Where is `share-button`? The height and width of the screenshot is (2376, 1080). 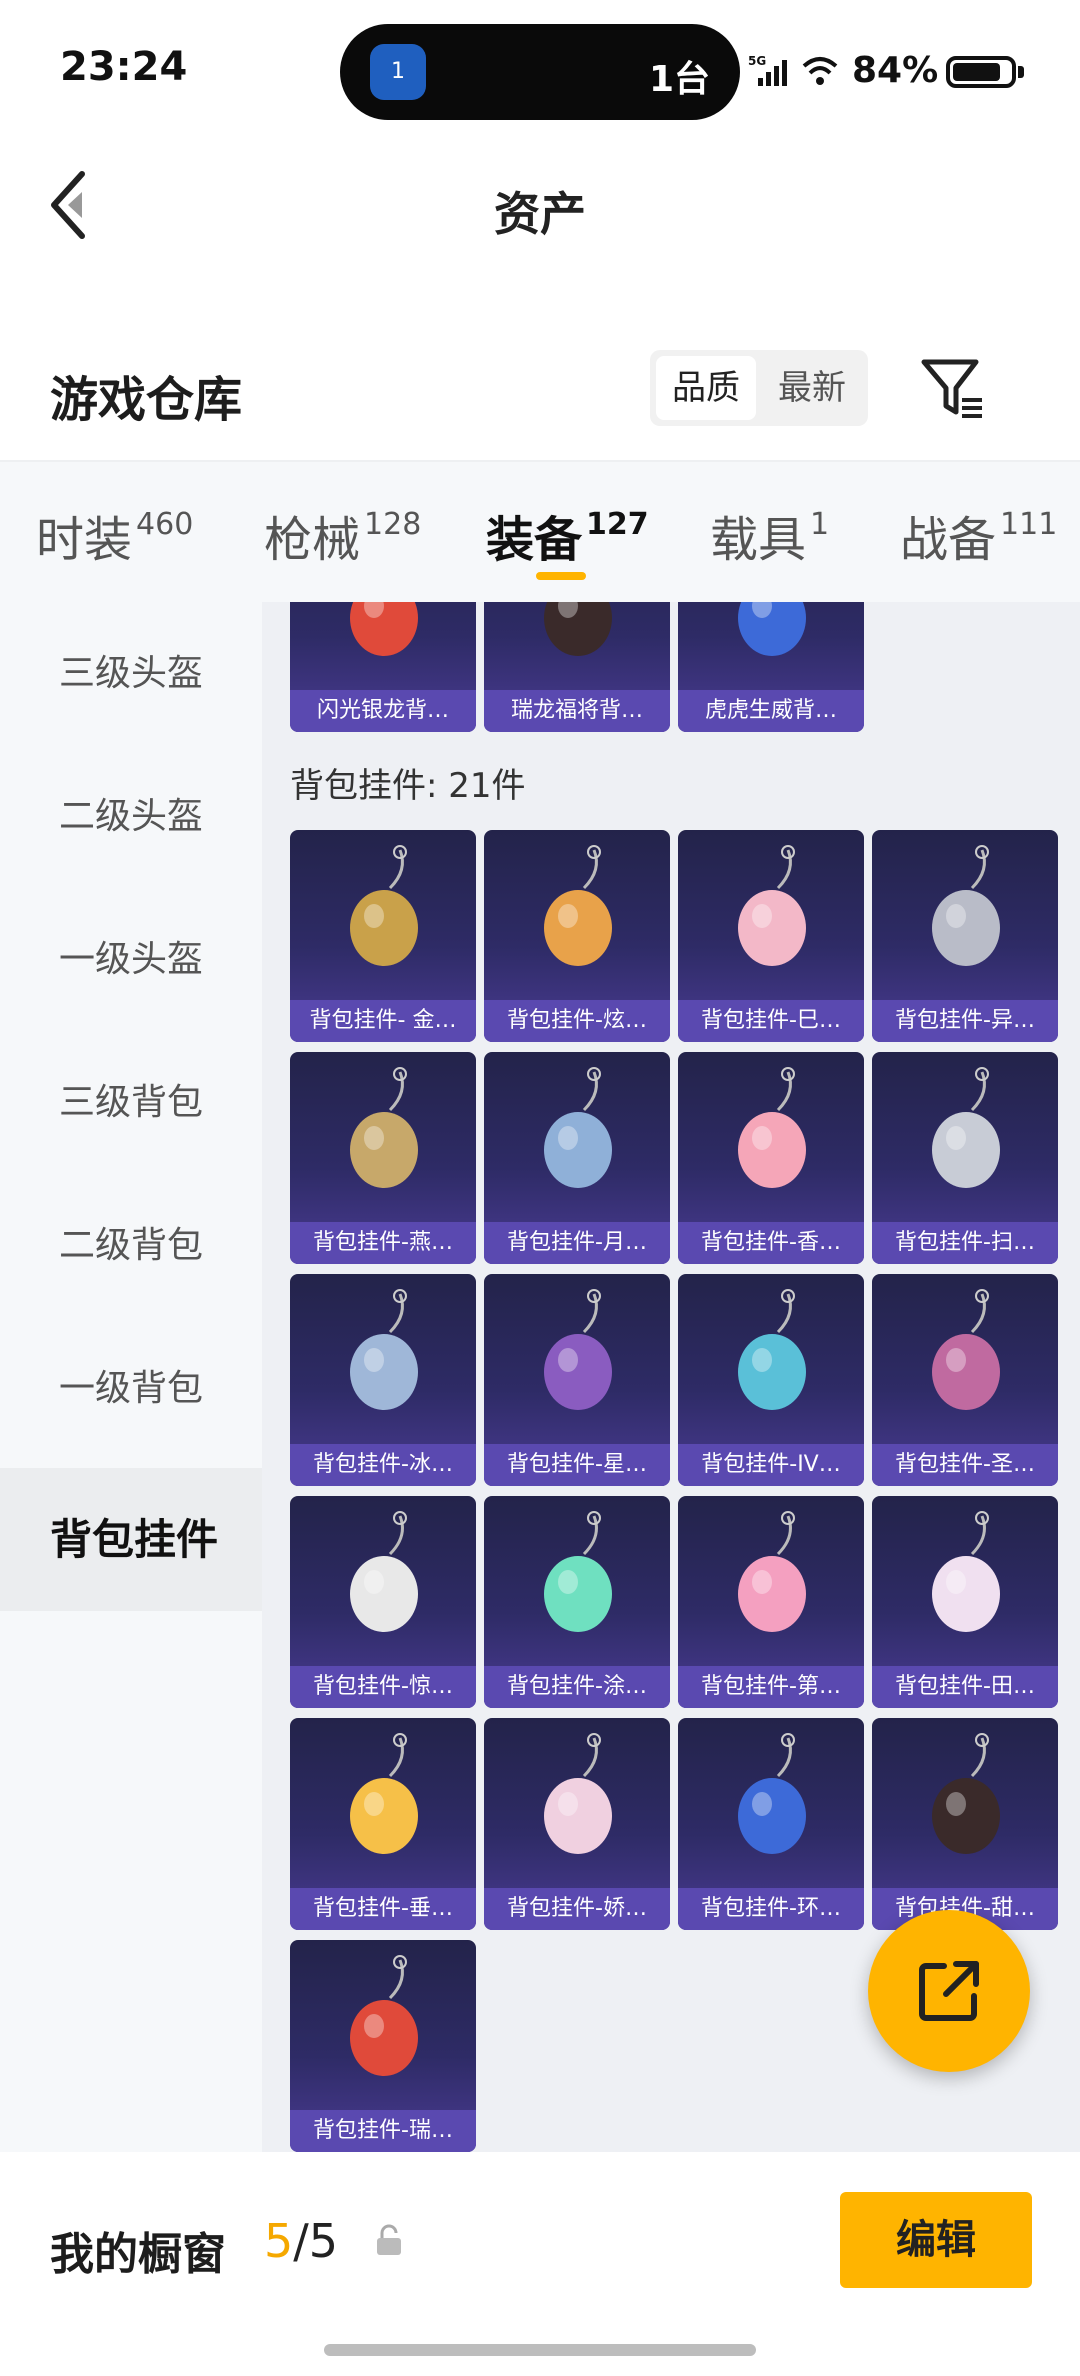
share-button is located at coordinates (949, 1991).